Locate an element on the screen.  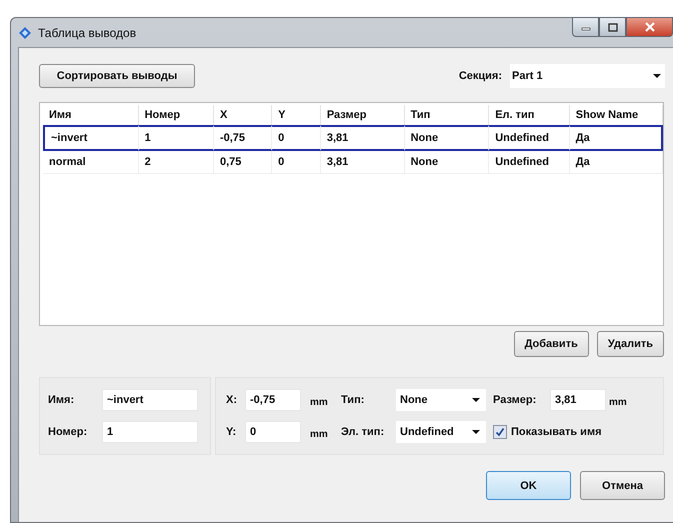
column-header: Show Name is located at coordinates (616, 115).